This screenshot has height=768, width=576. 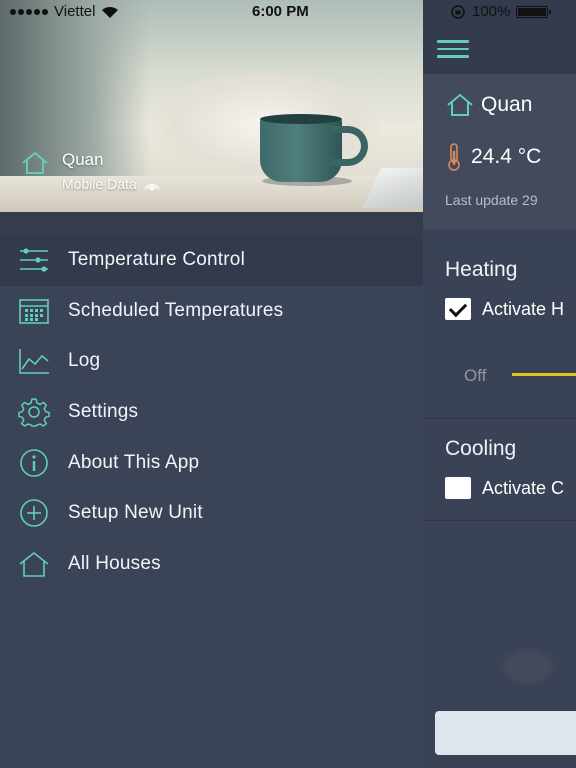 I want to click on house-card: Quan 24.4 °C Last update 29, so click(x=499, y=151).